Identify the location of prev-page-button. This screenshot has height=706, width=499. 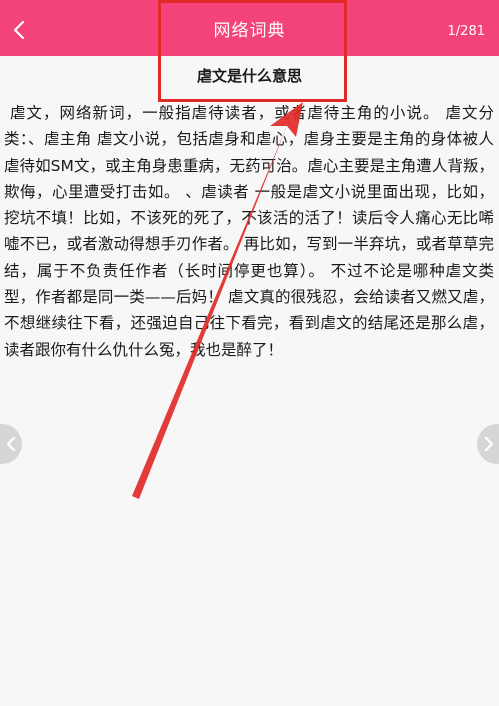
(11, 444).